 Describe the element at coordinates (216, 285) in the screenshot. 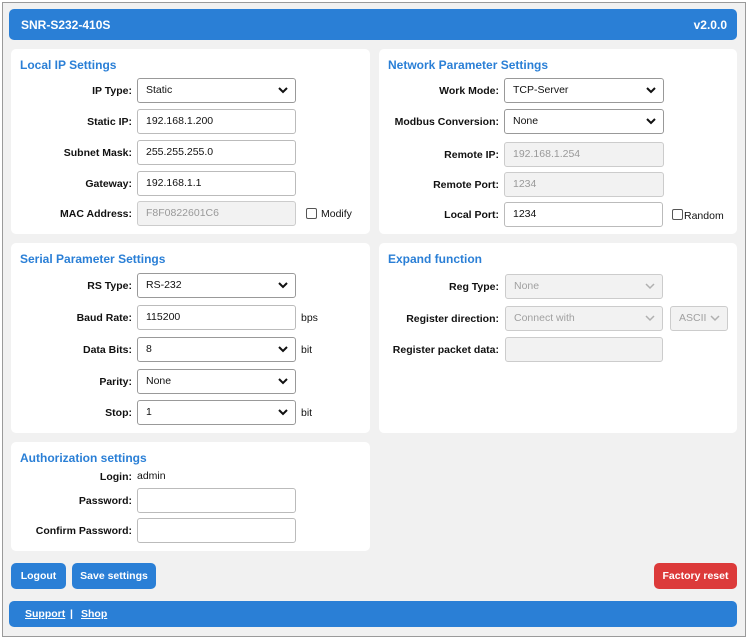

I see `rs-type-select: RS-232` at that location.